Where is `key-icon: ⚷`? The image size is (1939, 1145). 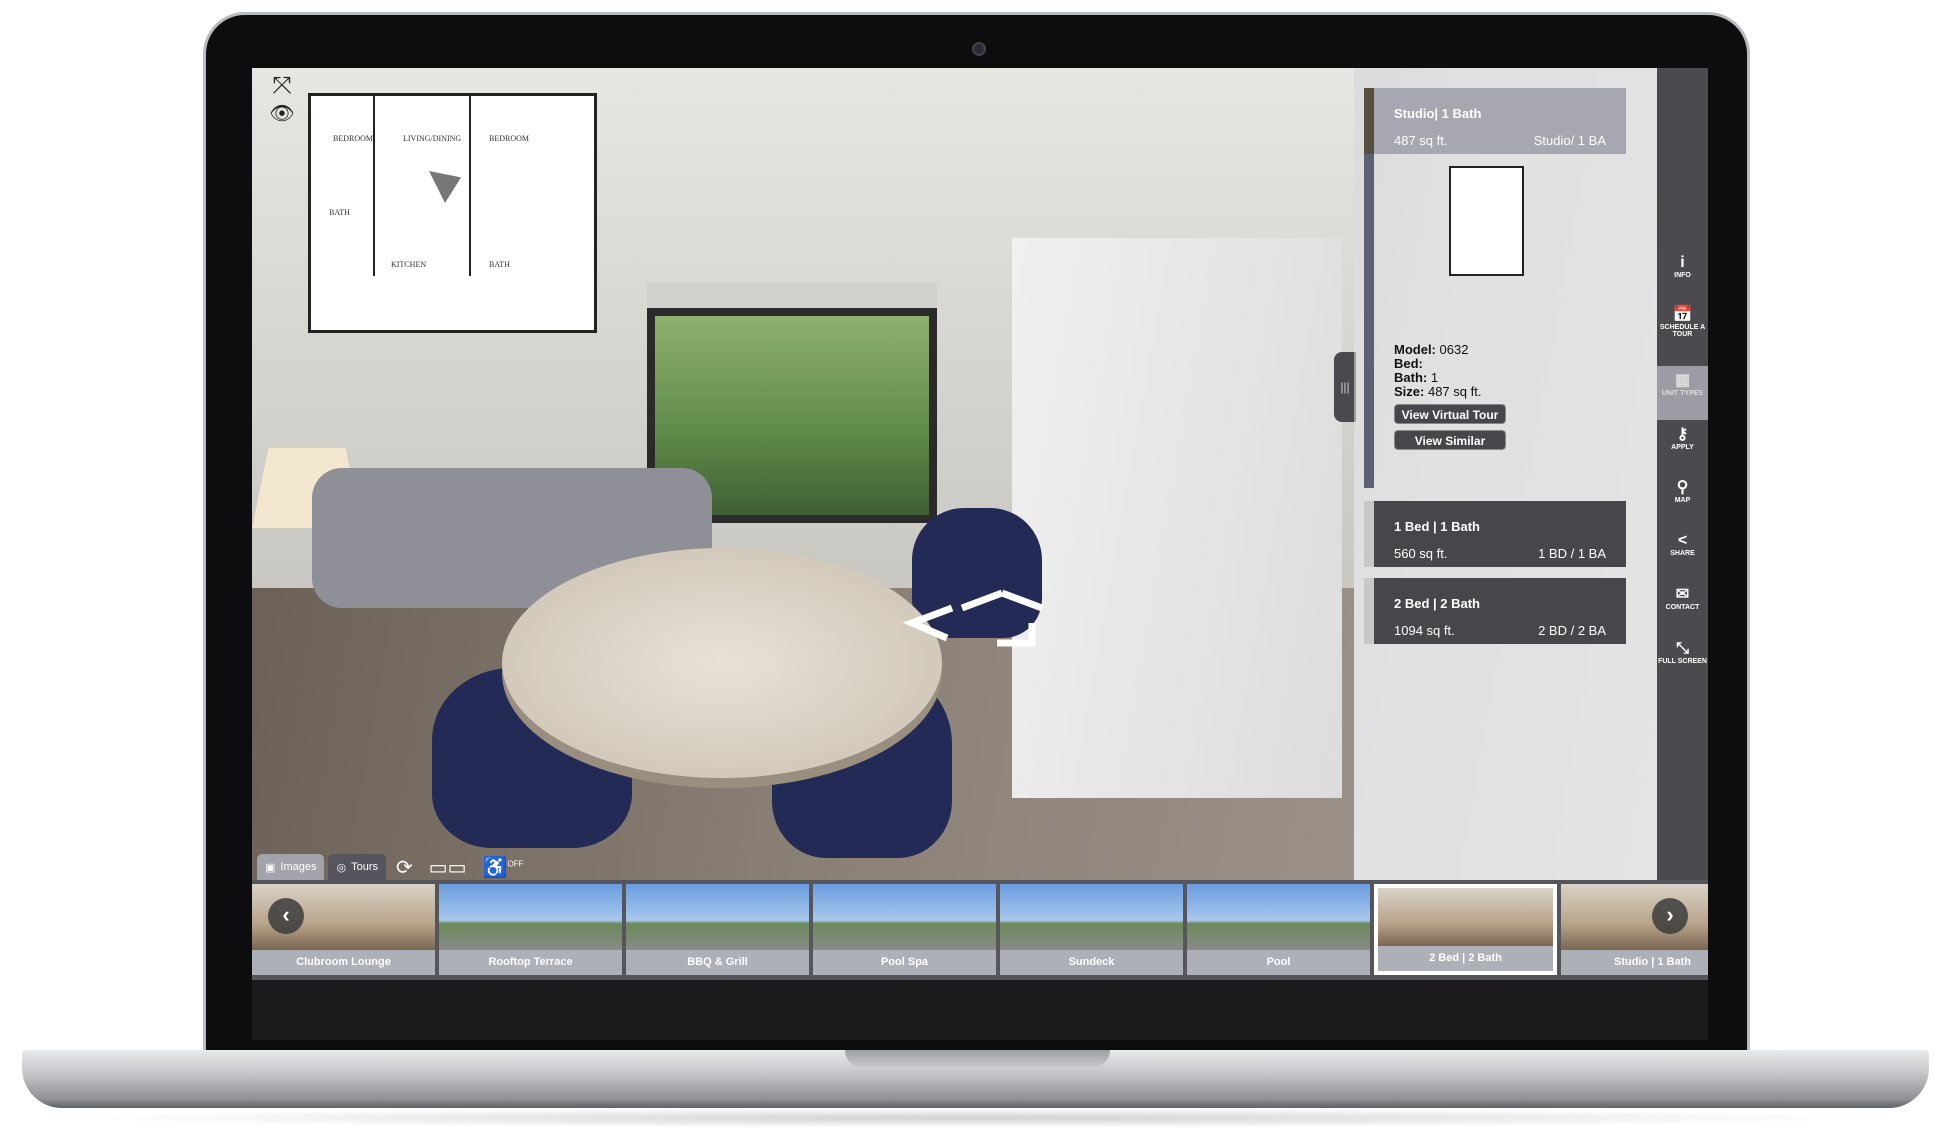 key-icon: ⚷ is located at coordinates (1682, 434).